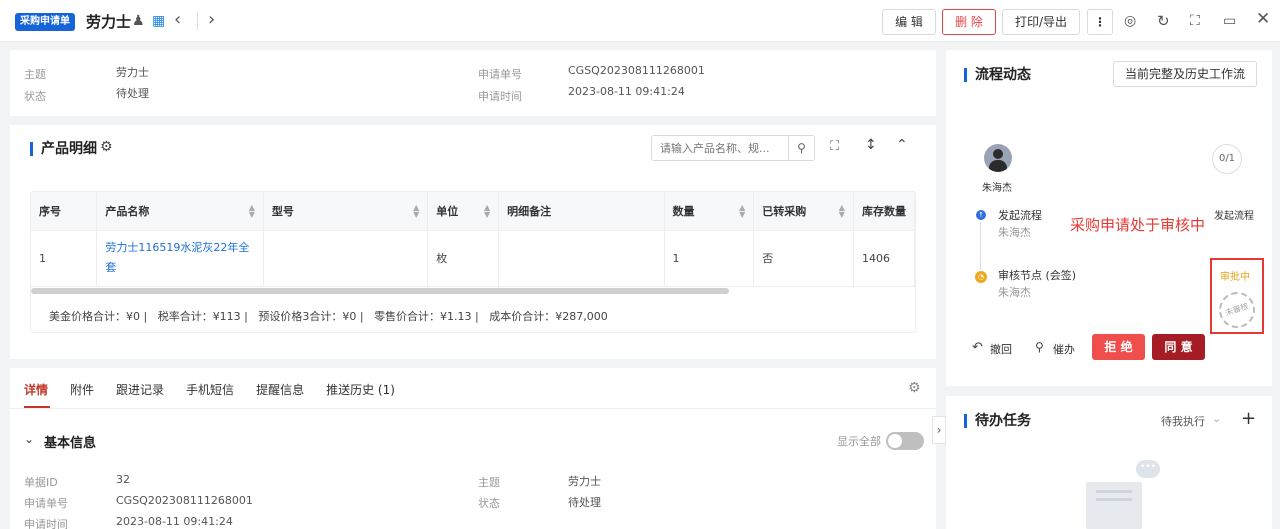 The image size is (1280, 529). Describe the element at coordinates (82, 390) in the screenshot. I see `tab-attachments: 附件` at that location.